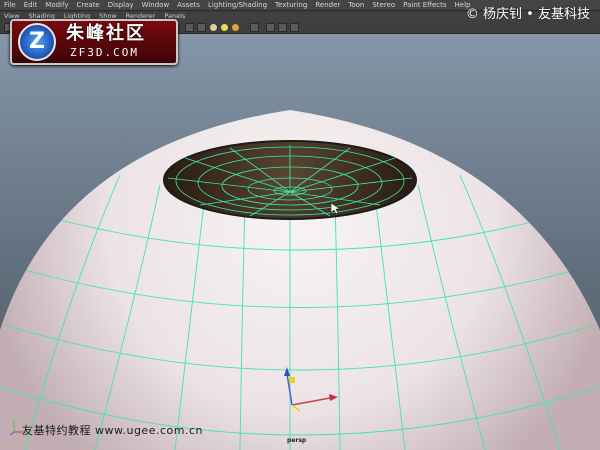 Image resolution: width=600 pixels, height=450 pixels. What do you see at coordinates (270, 27) in the screenshot?
I see `xray-icon` at bounding box center [270, 27].